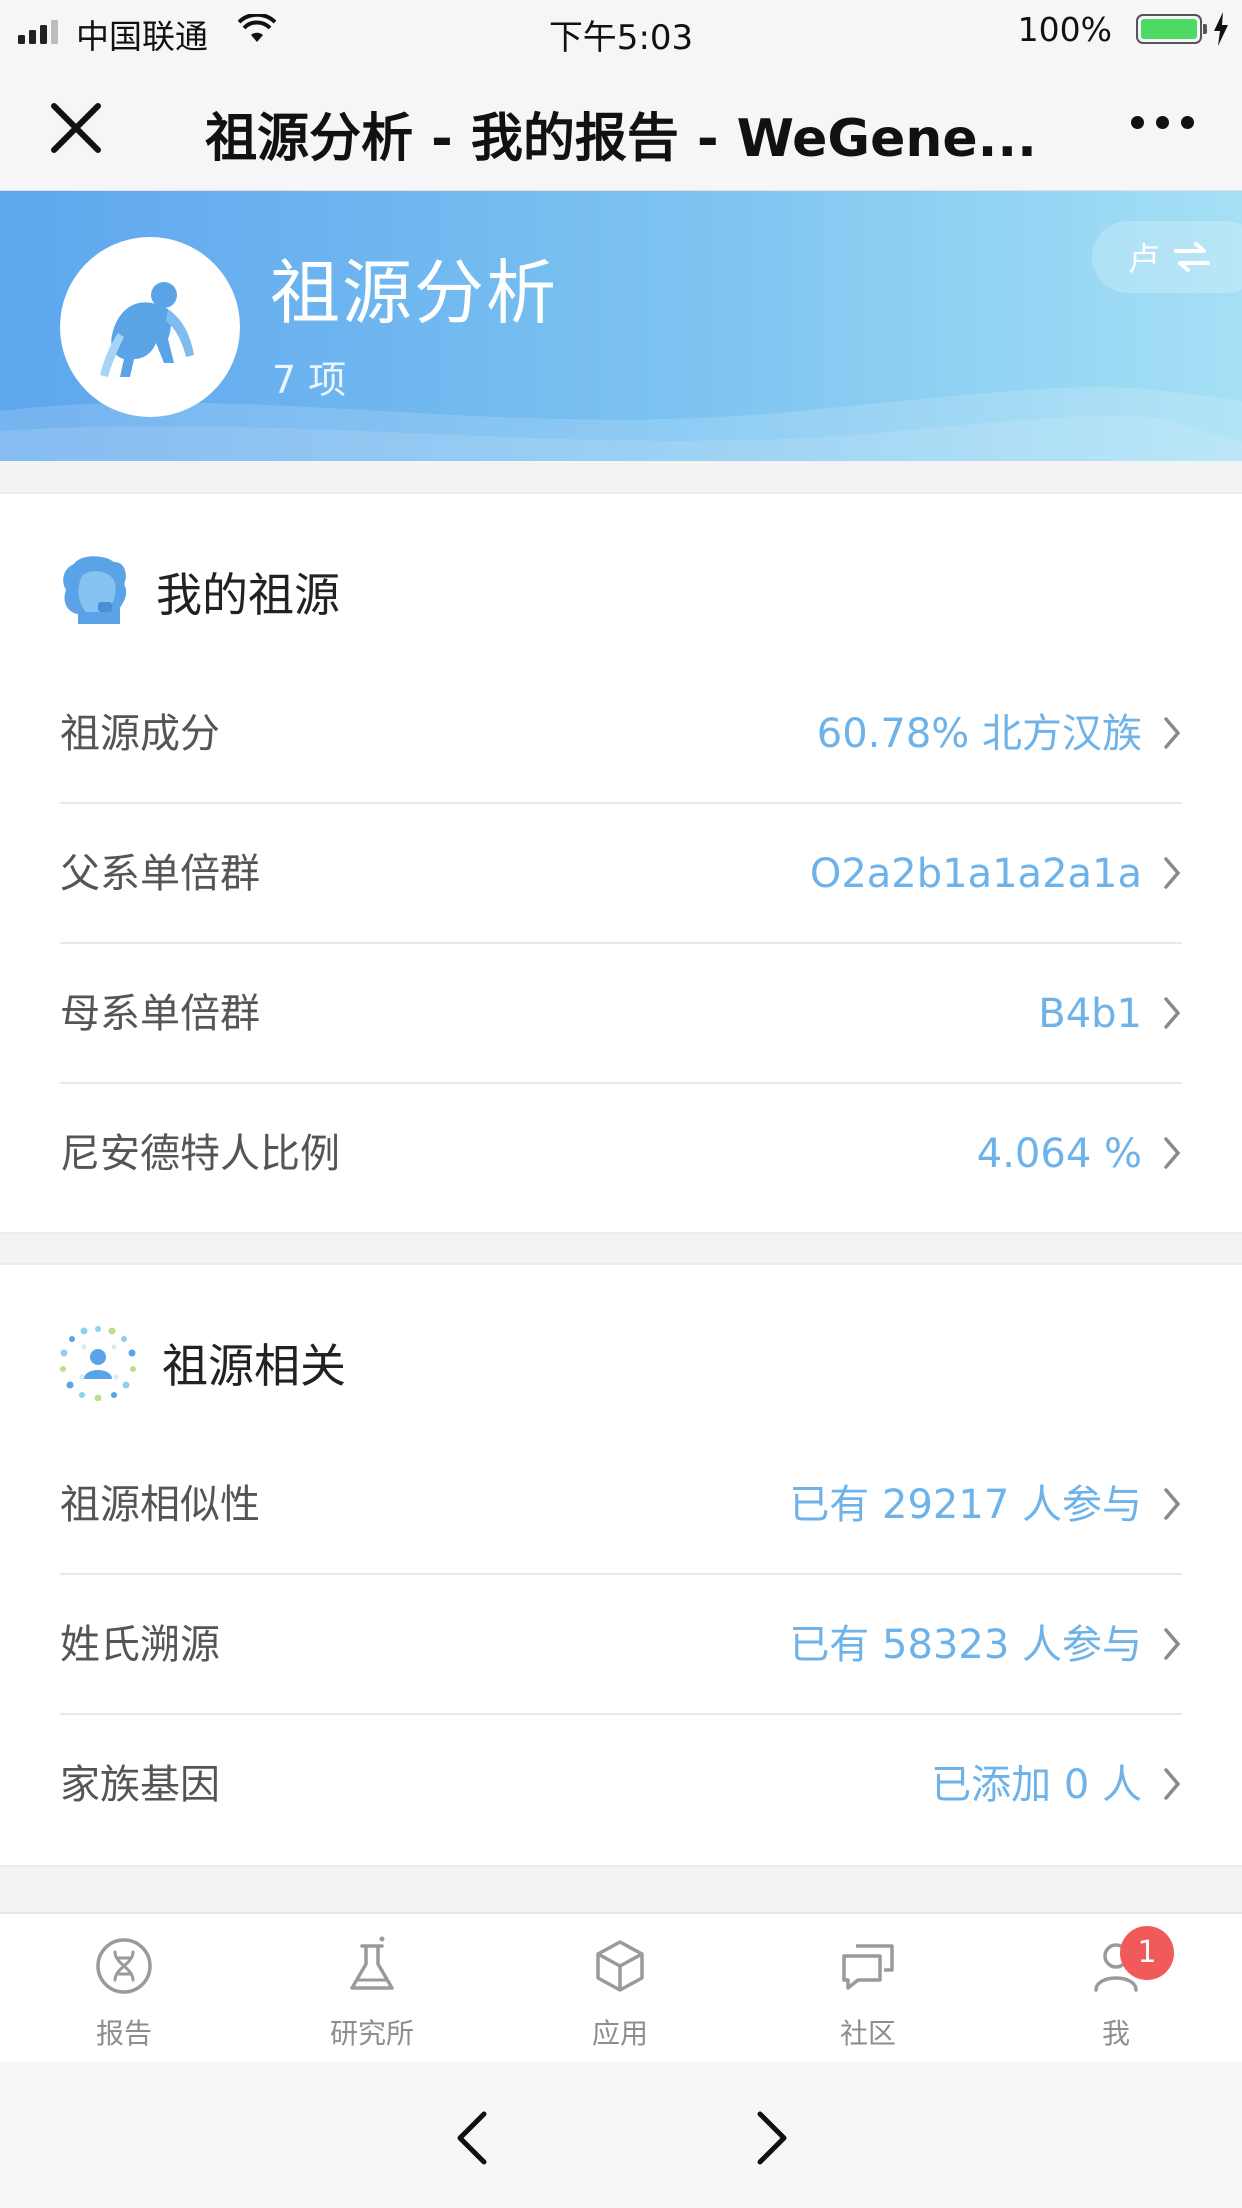  What do you see at coordinates (140, 1785) in the screenshot?
I see `row-label: 家族基因` at bounding box center [140, 1785].